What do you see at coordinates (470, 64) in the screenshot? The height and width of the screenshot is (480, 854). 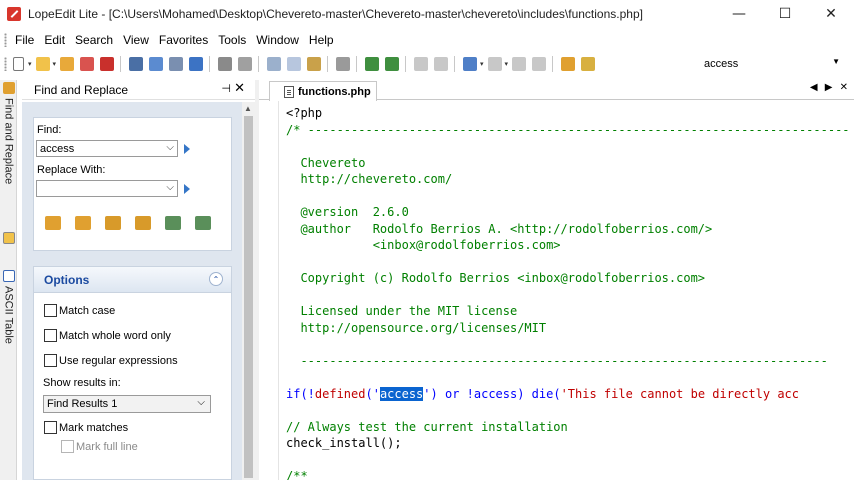 I see `bookmark-icon` at bounding box center [470, 64].